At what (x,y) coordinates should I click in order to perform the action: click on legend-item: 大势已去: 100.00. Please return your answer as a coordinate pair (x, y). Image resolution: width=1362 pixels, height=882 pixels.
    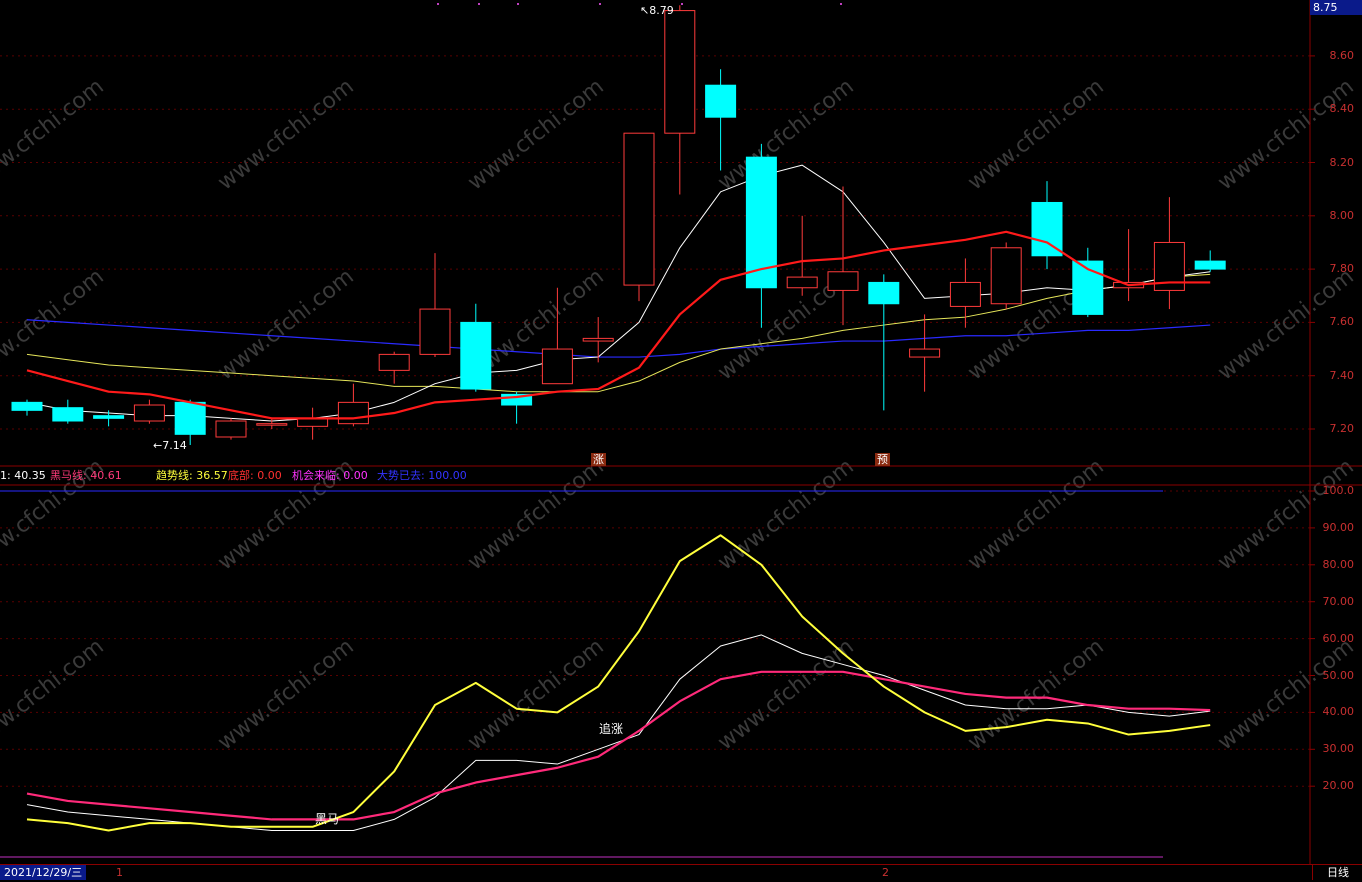
    Looking at the image, I should click on (422, 475).